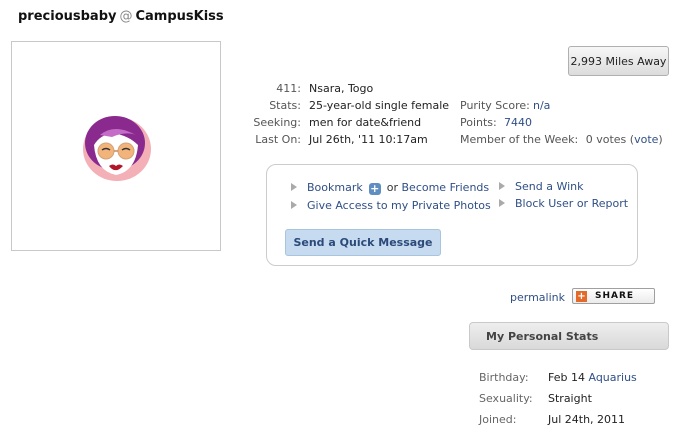 The height and width of the screenshot is (431, 673). What do you see at coordinates (126, 16) in the screenshot?
I see `at-sign: @` at bounding box center [126, 16].